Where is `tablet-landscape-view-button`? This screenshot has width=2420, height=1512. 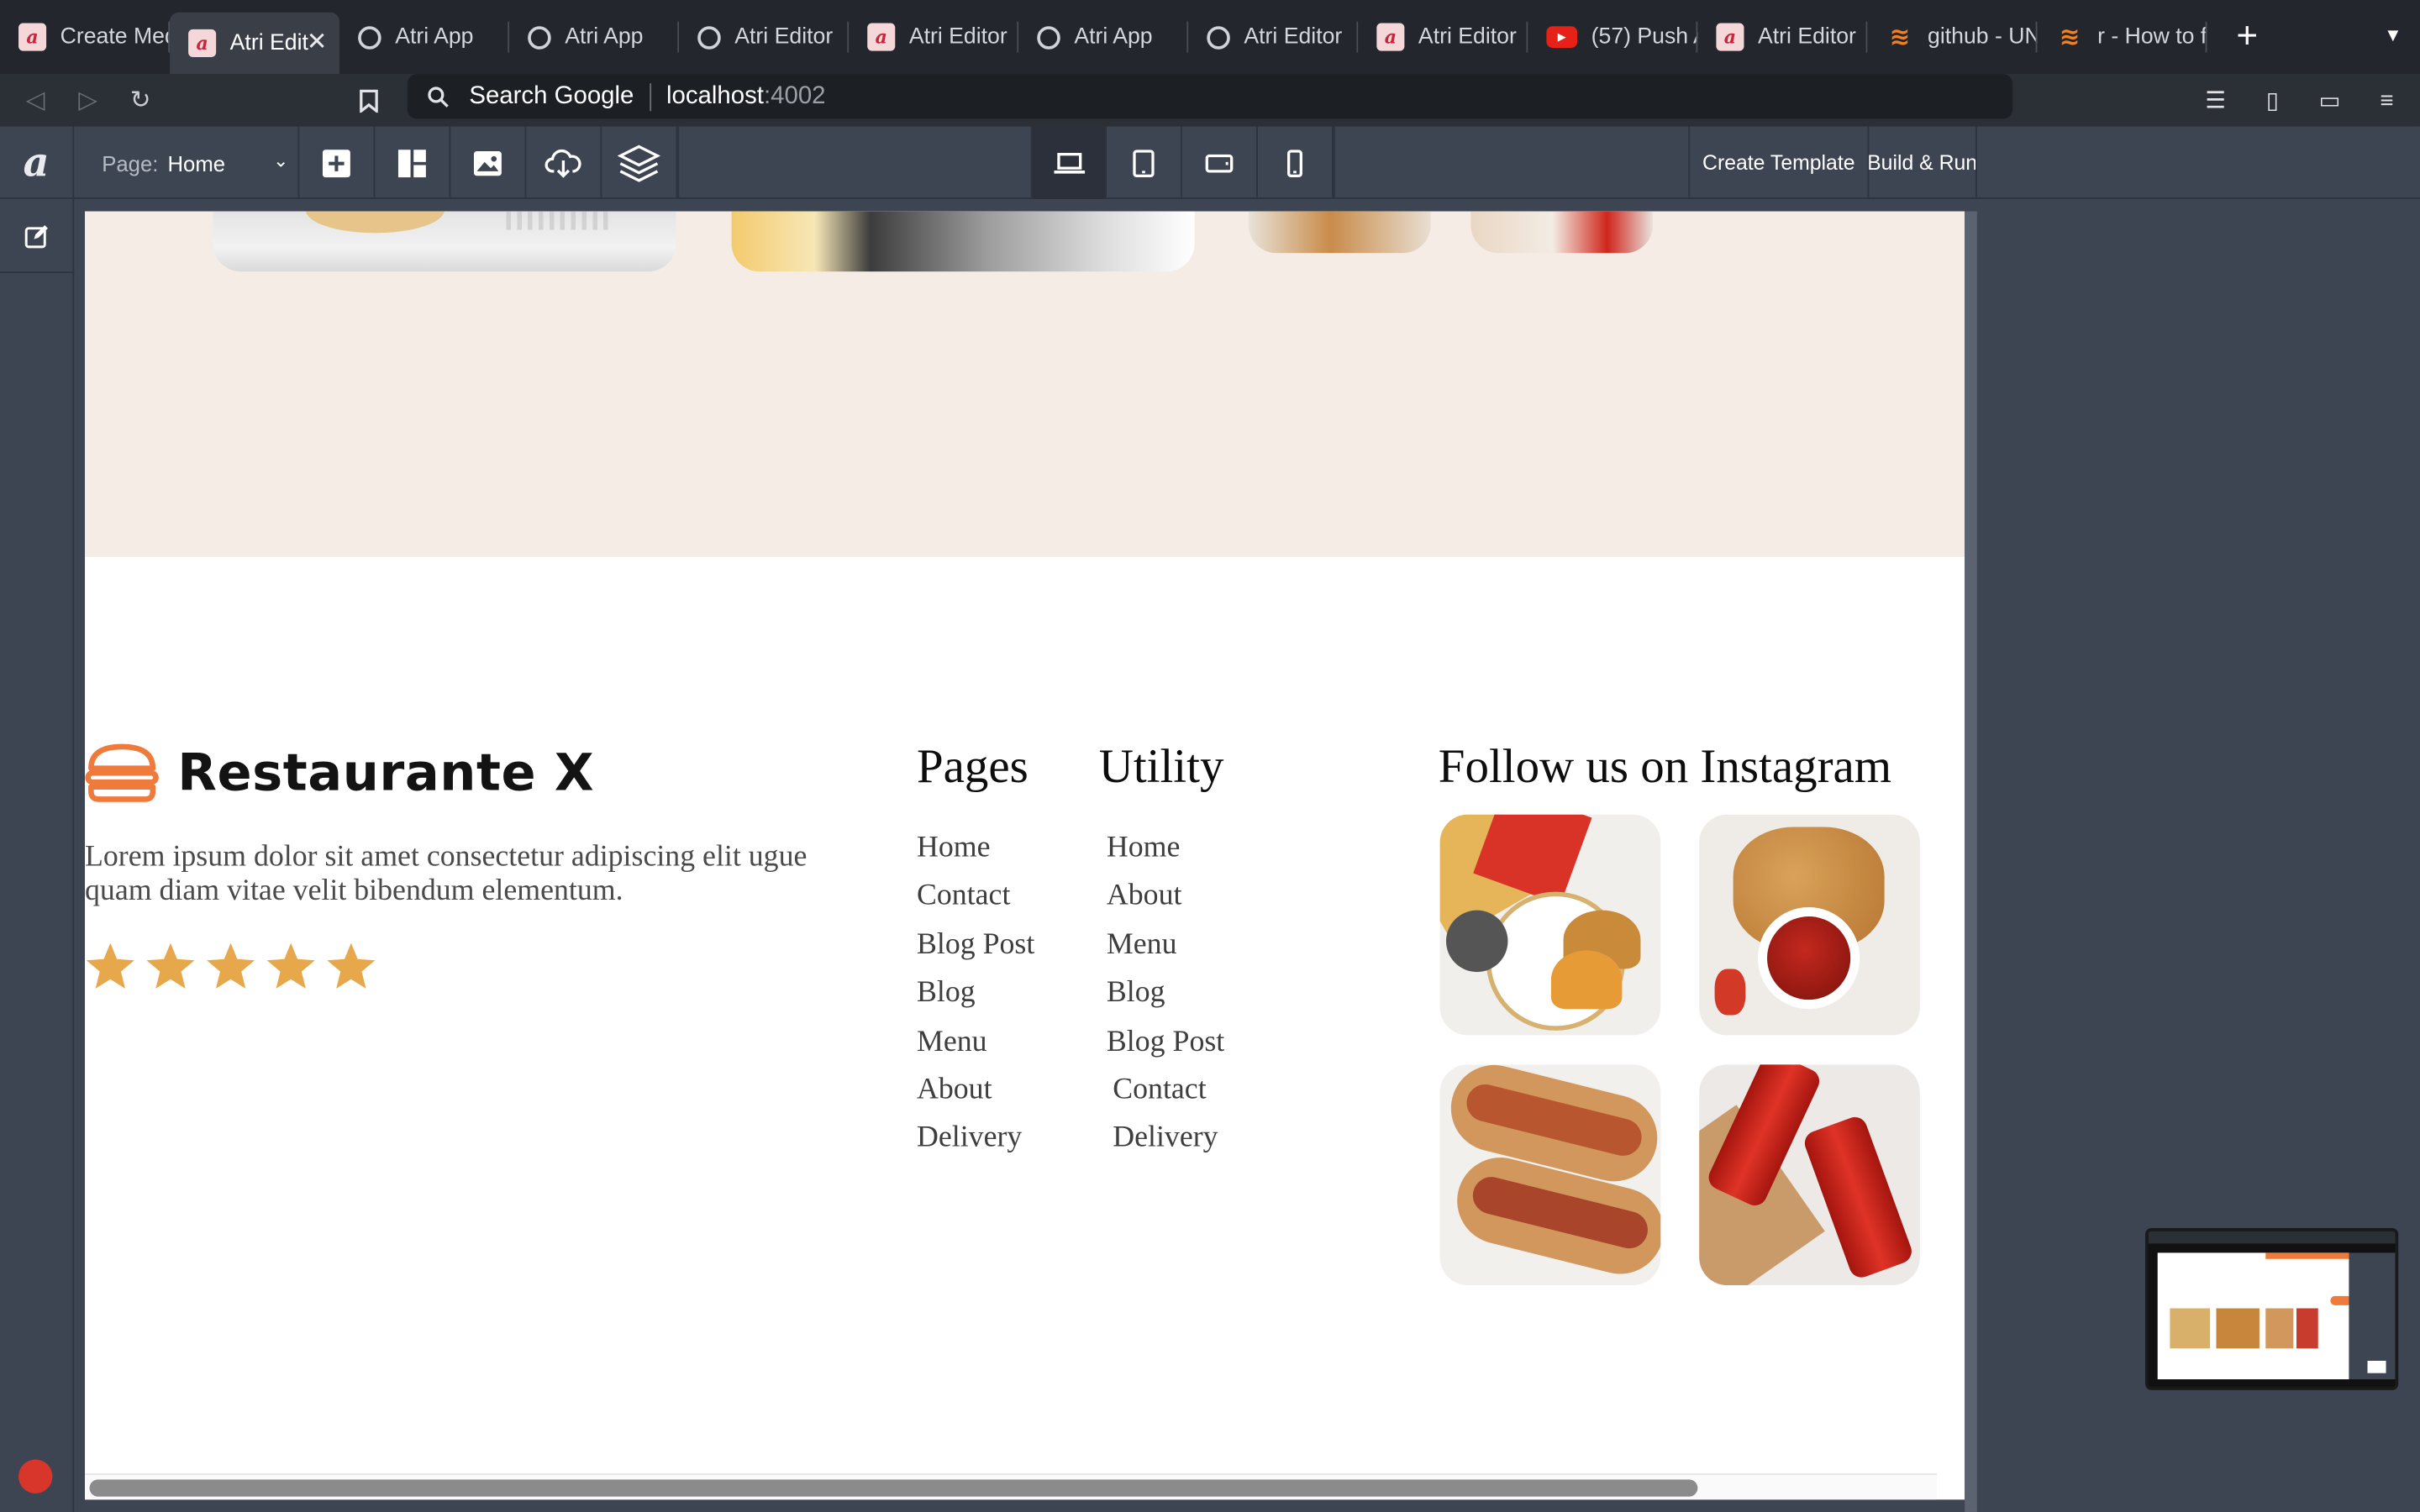 tablet-landscape-view-button is located at coordinates (1220, 162).